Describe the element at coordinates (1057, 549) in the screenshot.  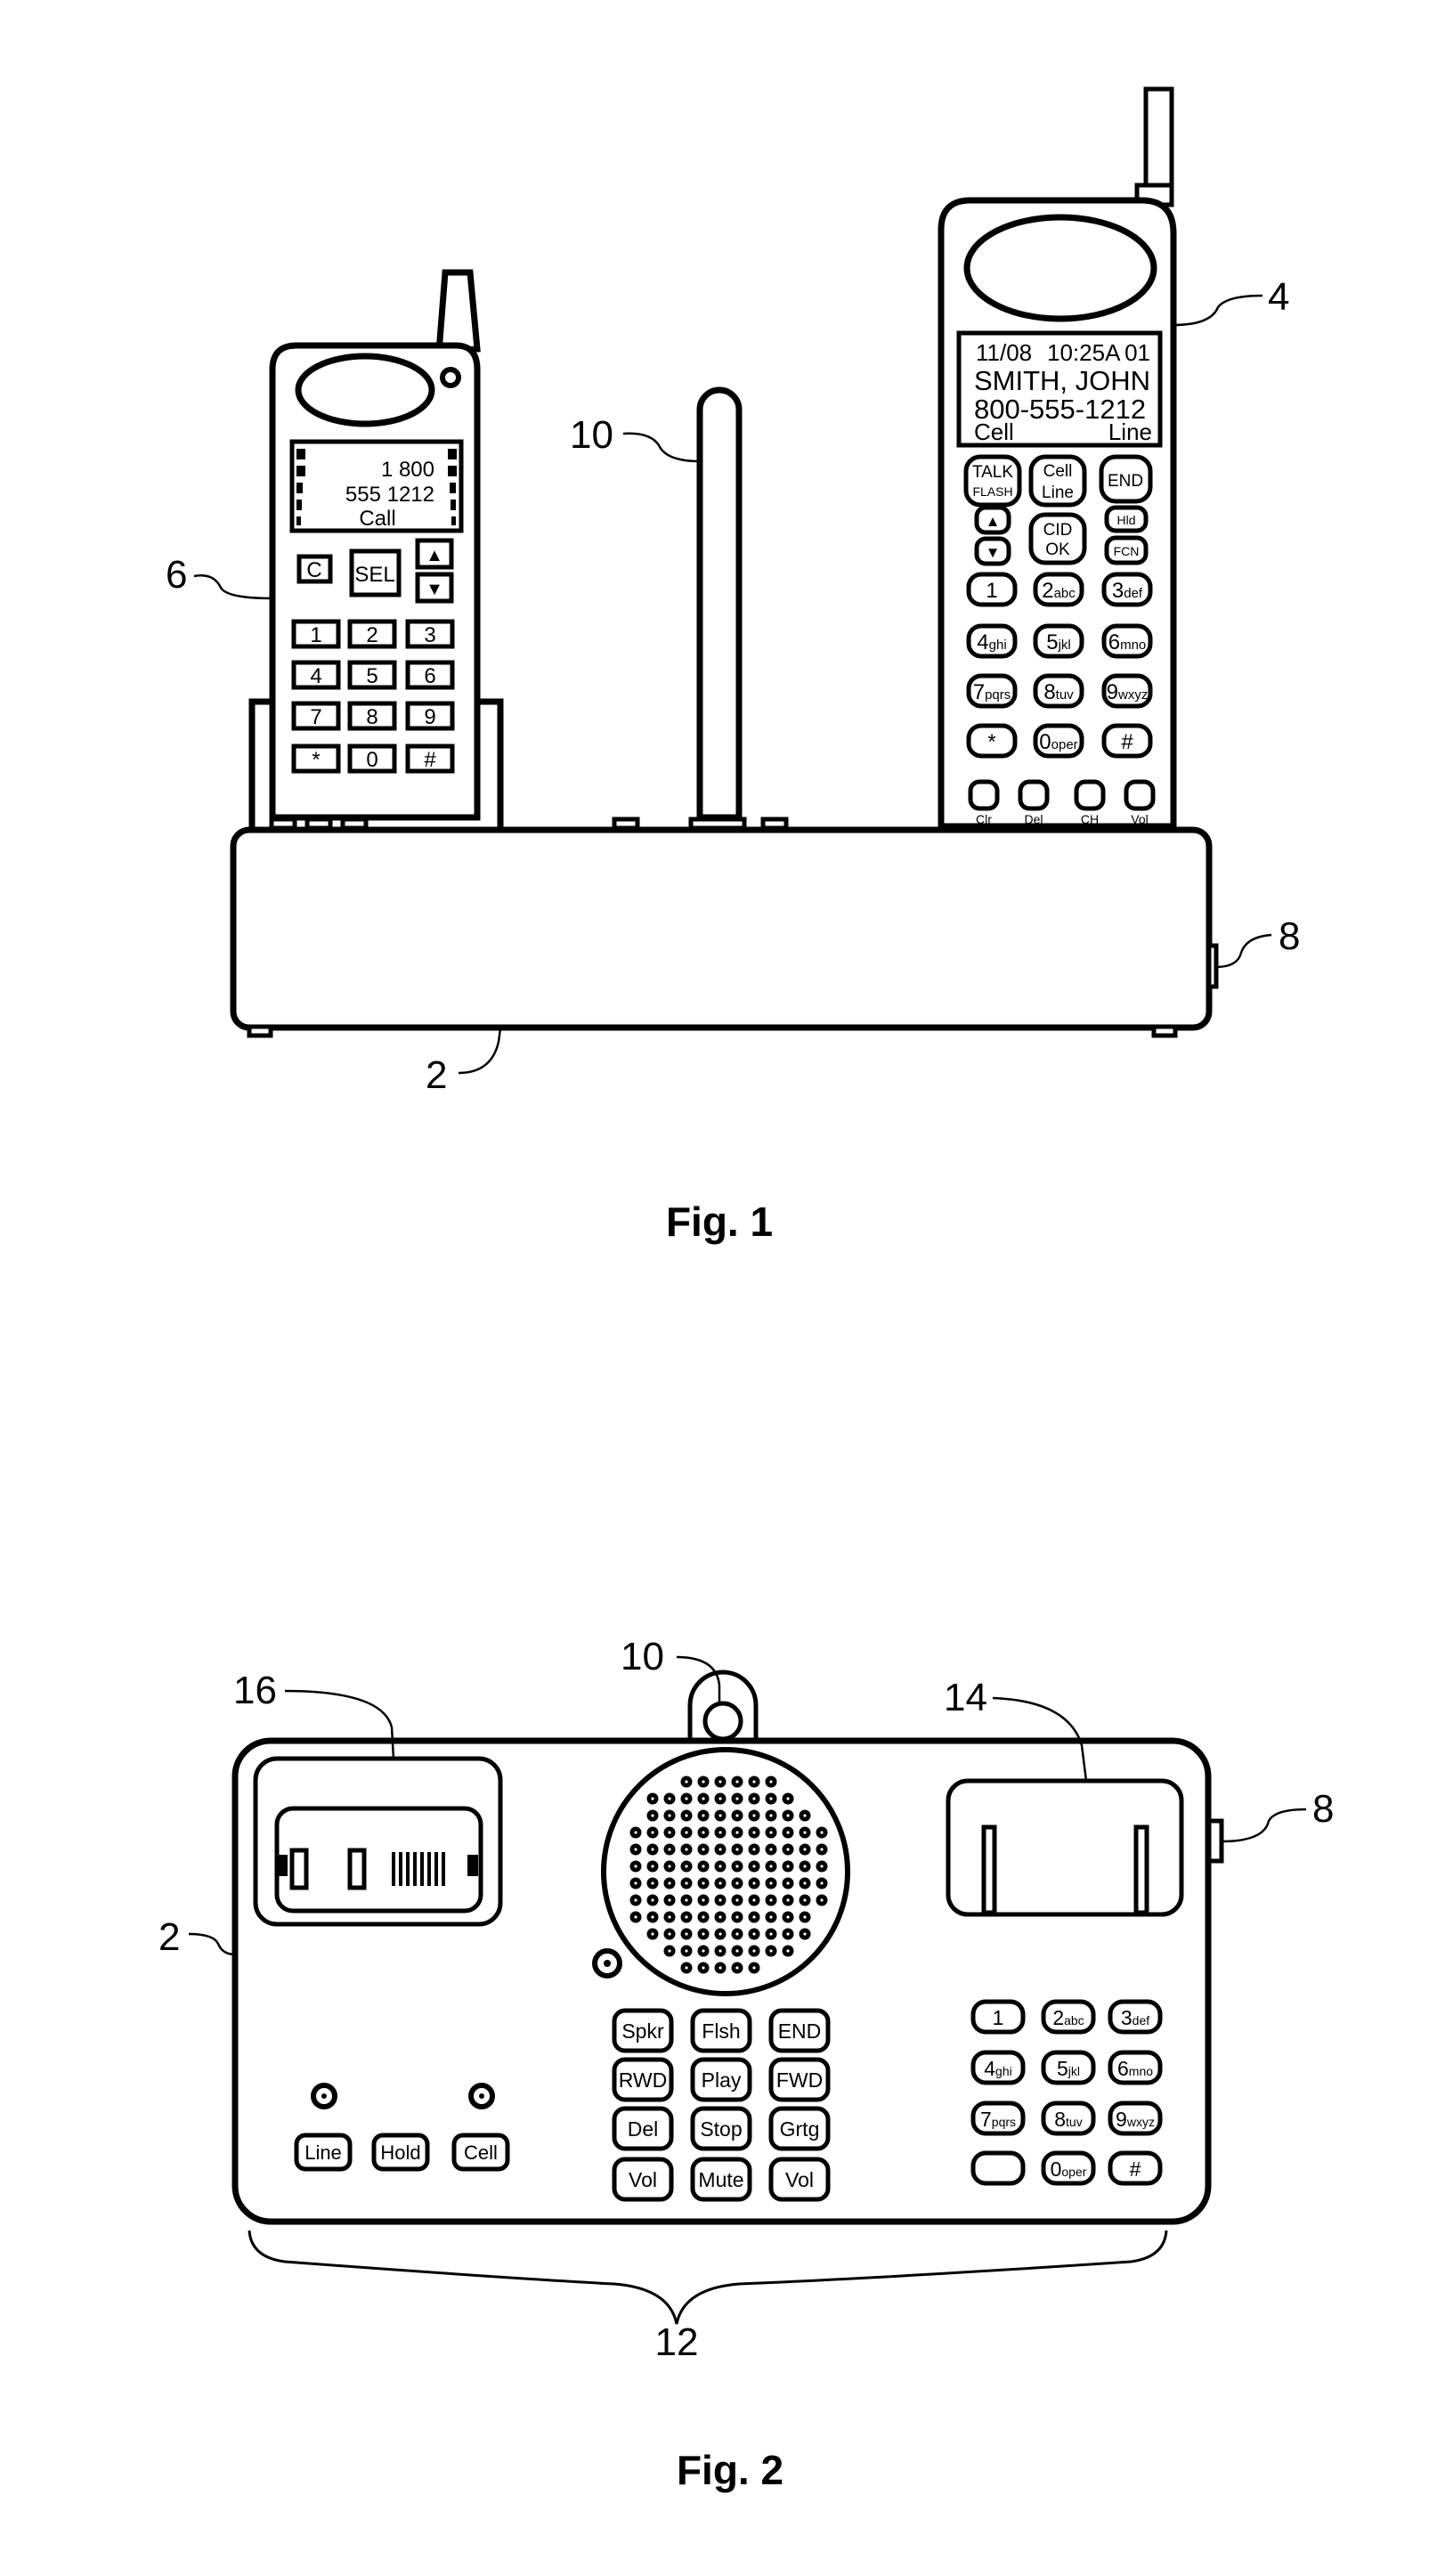
I see `svg-text: OK` at that location.